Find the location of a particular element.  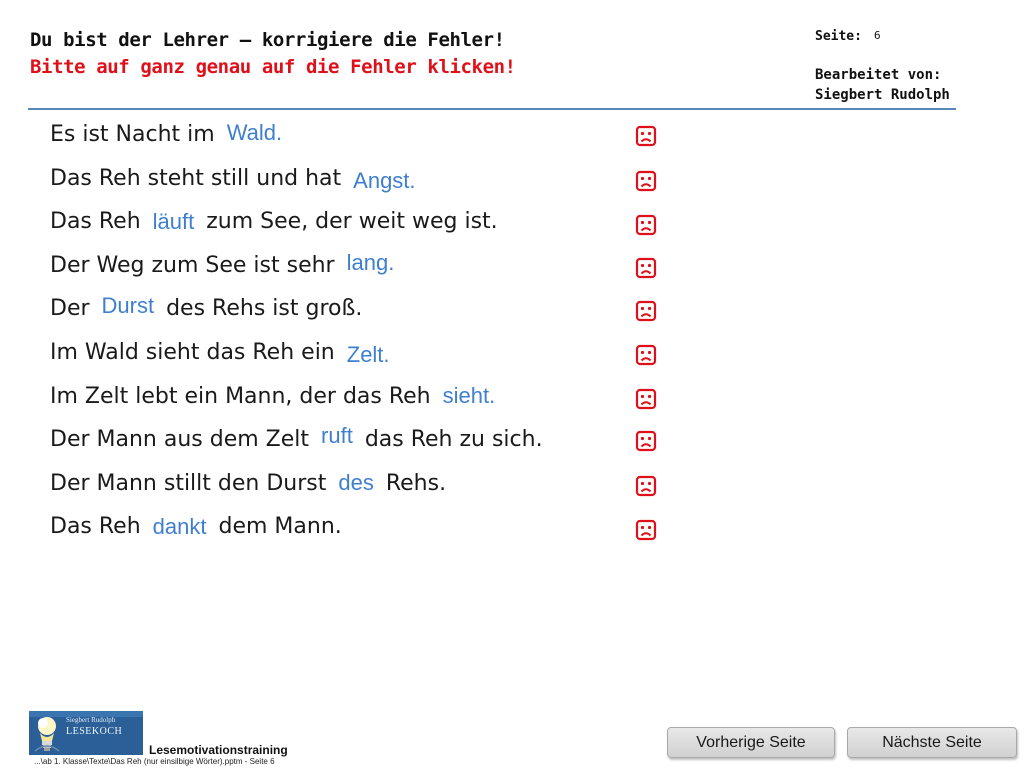

lesekoch-logo: Siegbert Rudolph LESEKOCH is located at coordinates (86, 733).